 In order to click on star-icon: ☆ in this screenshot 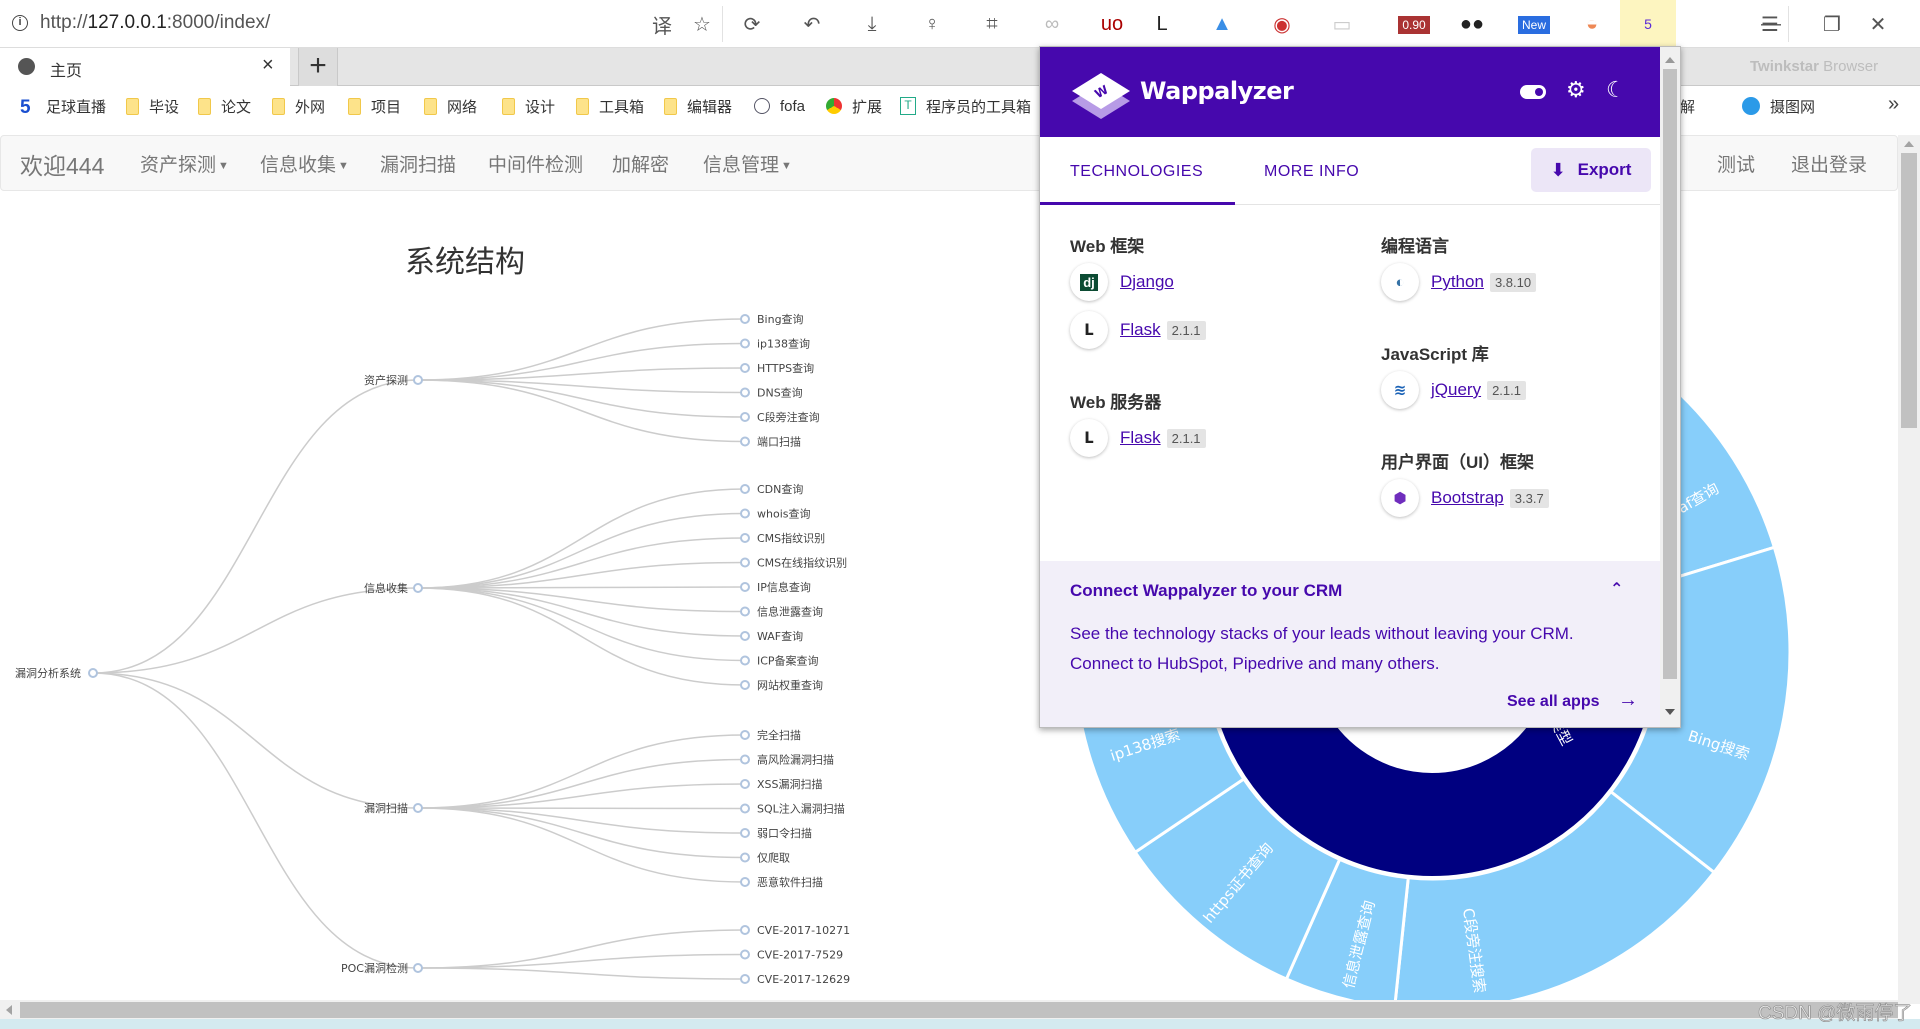, I will do `click(702, 24)`.